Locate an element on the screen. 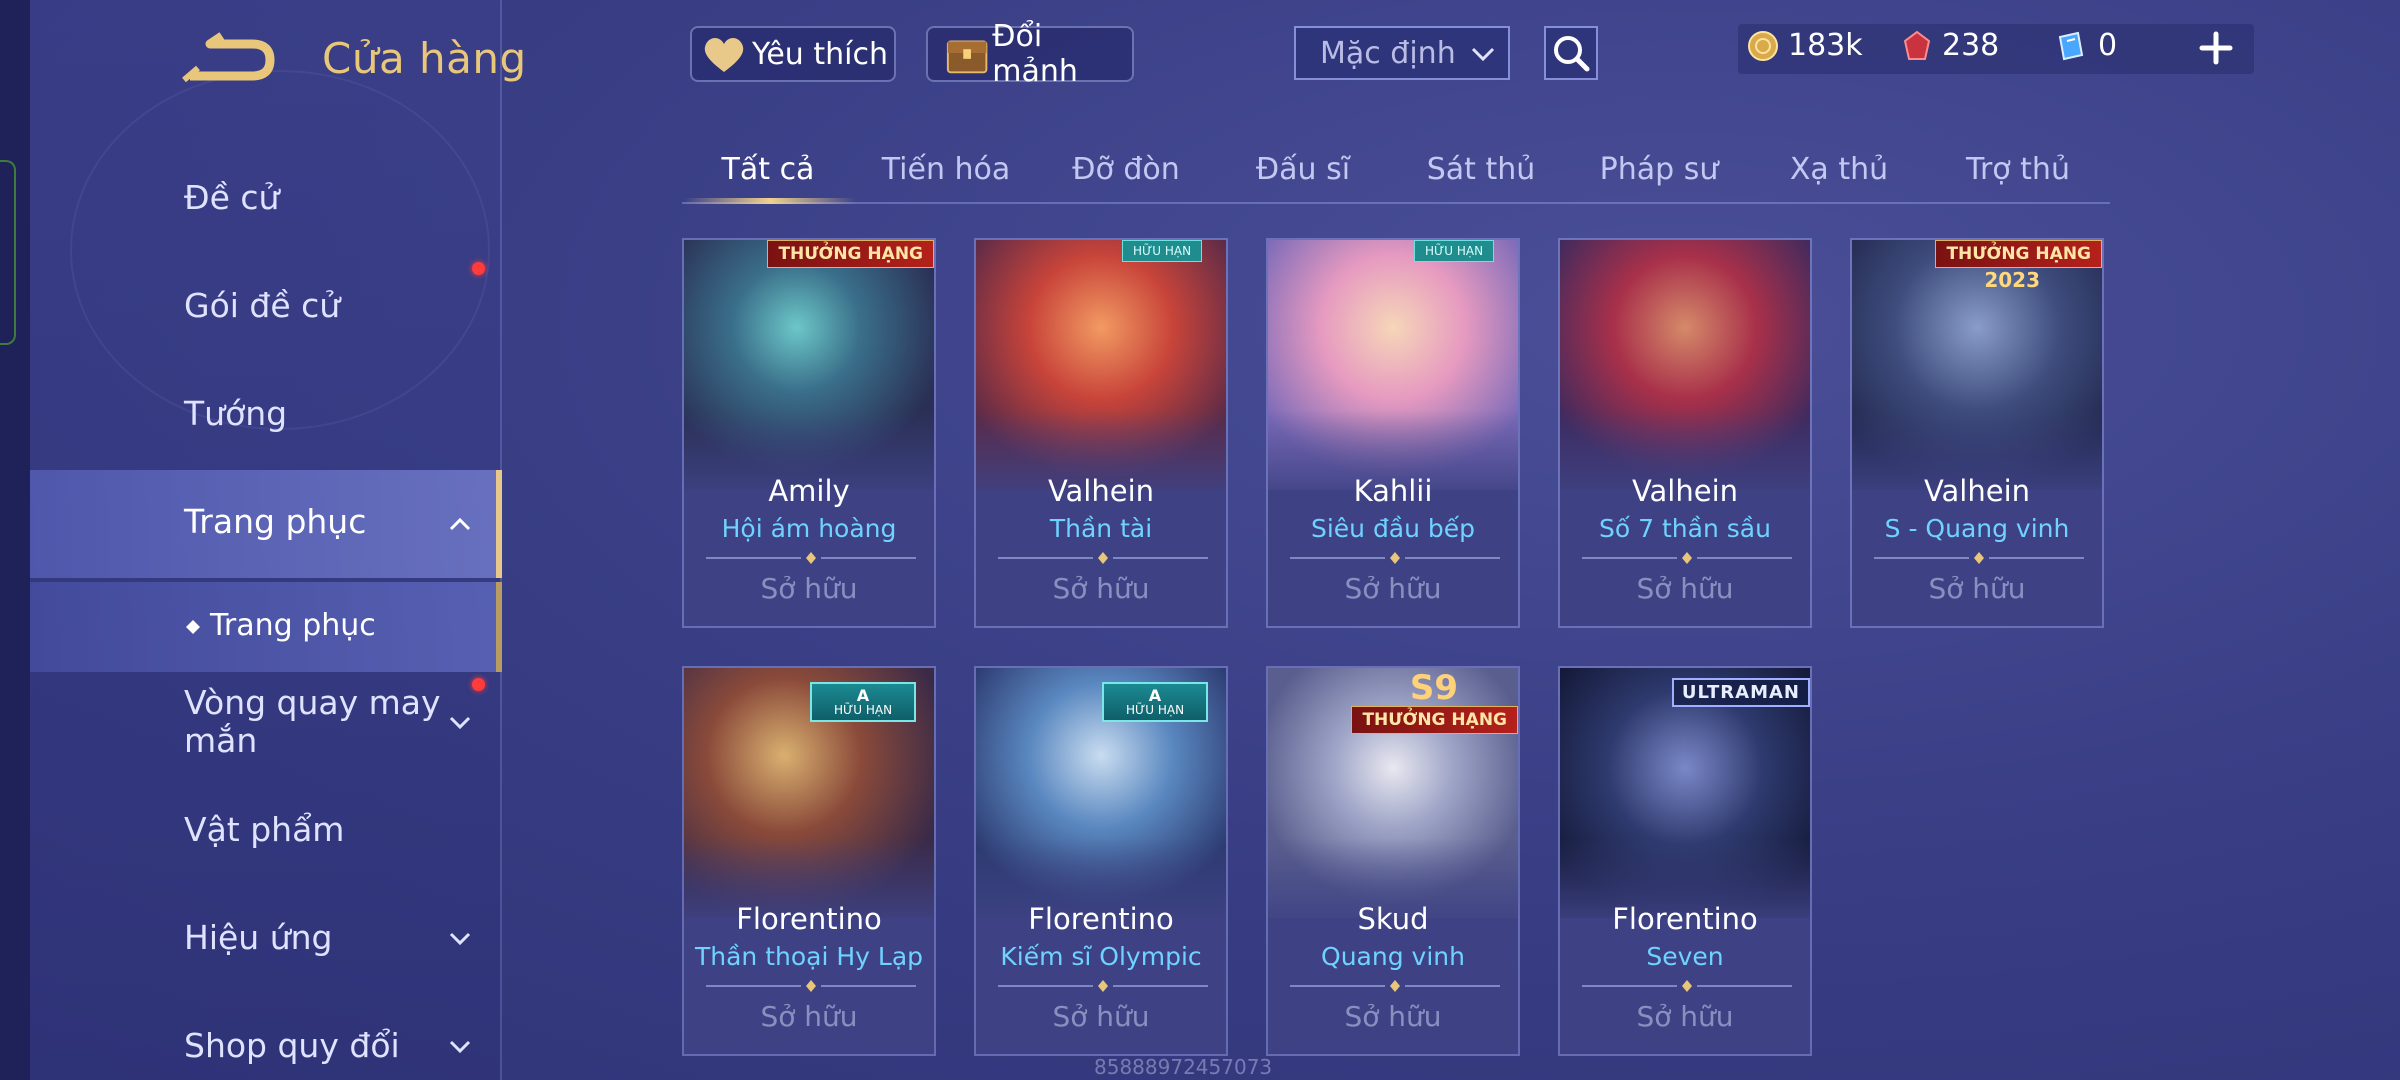 This screenshot has width=2400, height=1080. back-arrow-icon is located at coordinates (228, 57).